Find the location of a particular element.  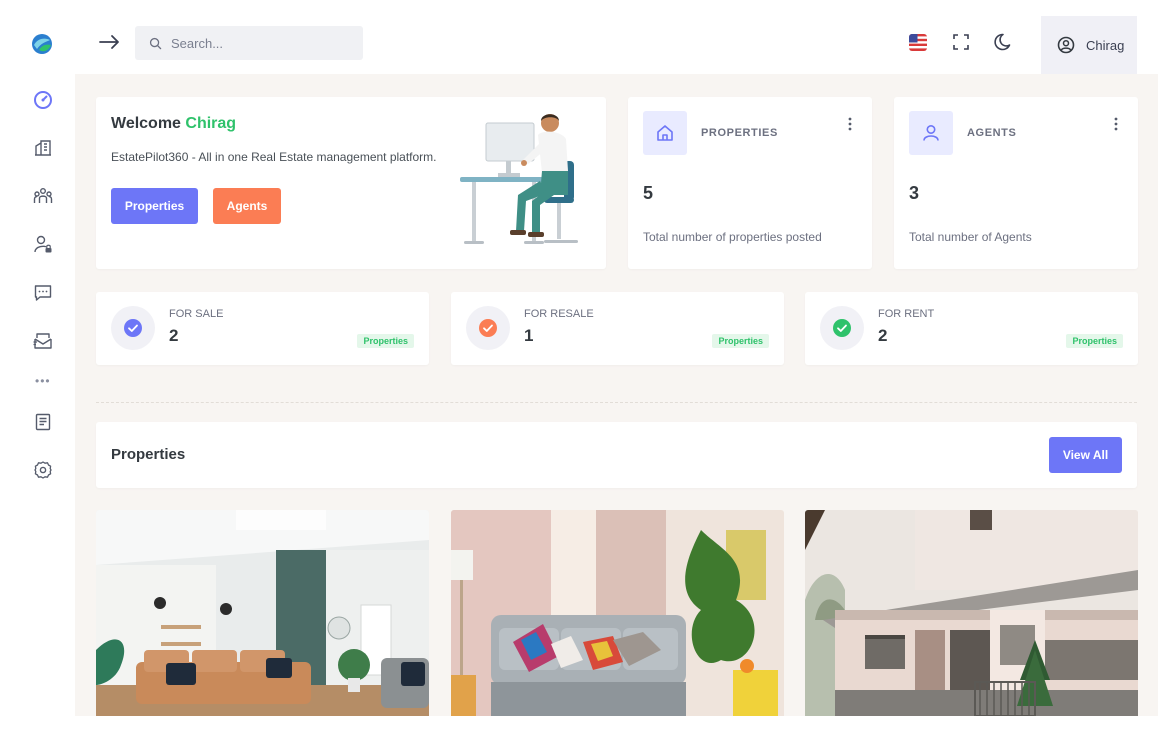

sidebar-item-properties is located at coordinates (43, 148).